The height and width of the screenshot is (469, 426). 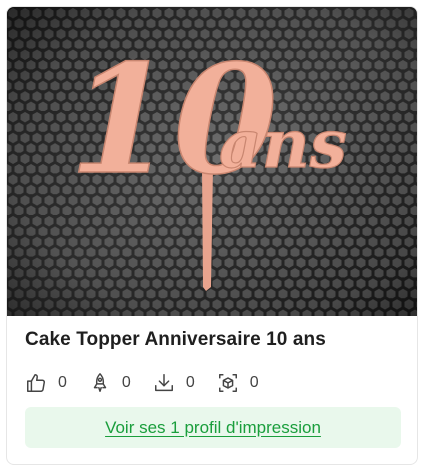 I want to click on print-profiles-banner: Voir ses 1 profil d'impression, so click(x=213, y=427).